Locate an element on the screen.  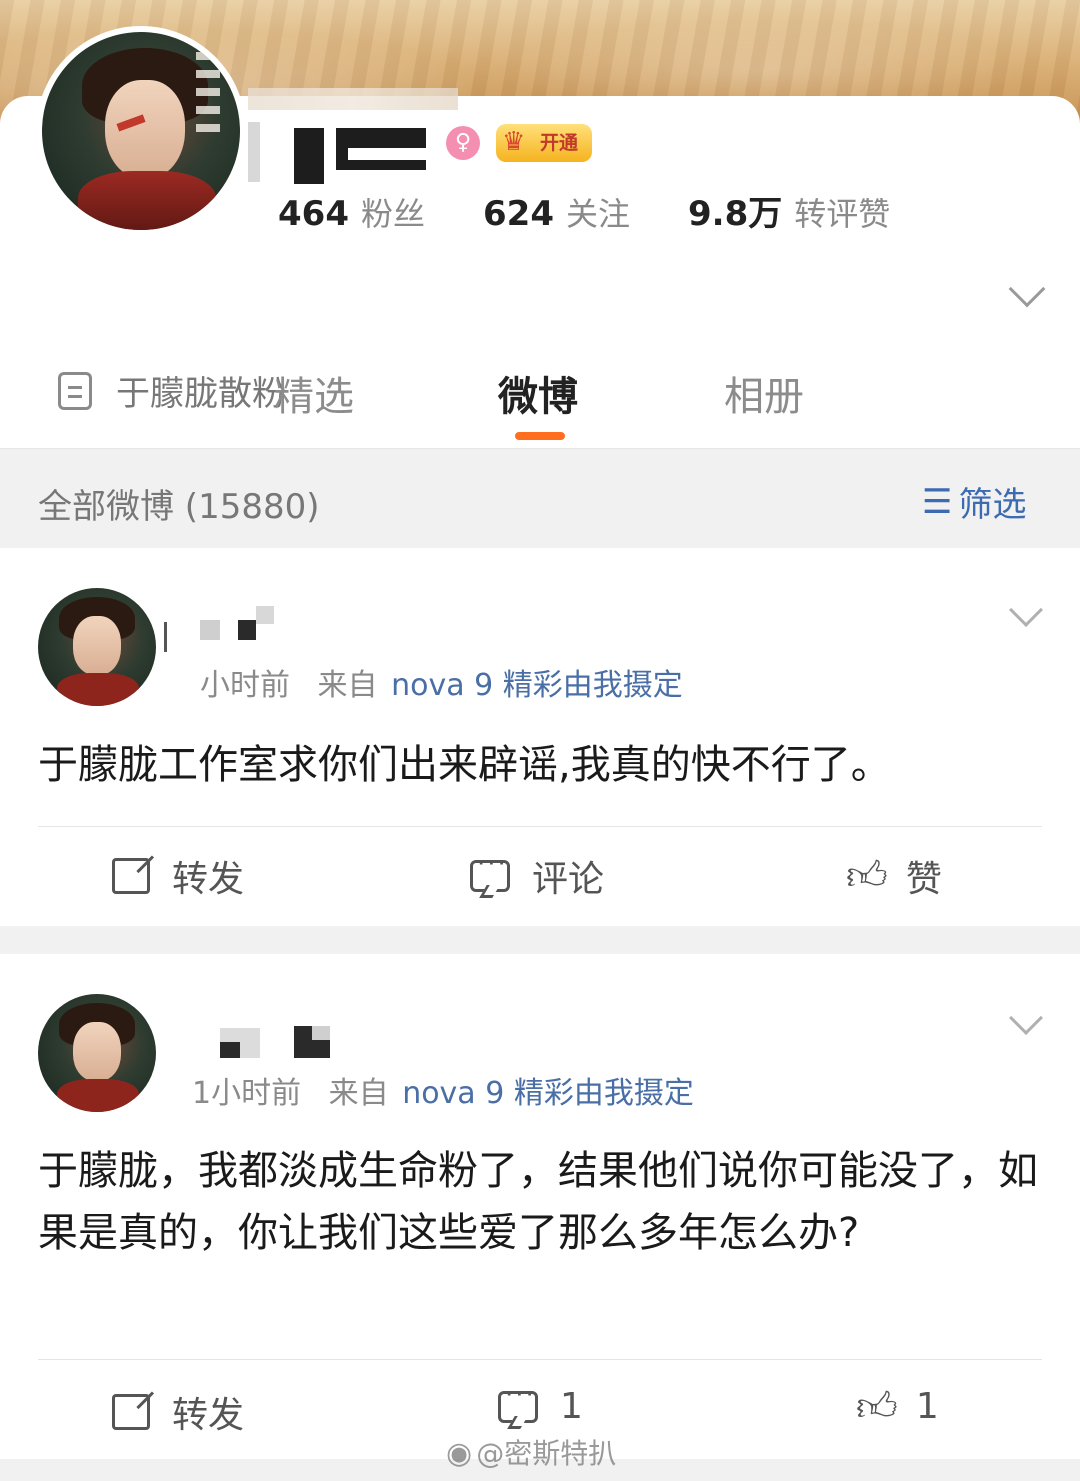
stat-number: 464 is located at coordinates (313, 214).